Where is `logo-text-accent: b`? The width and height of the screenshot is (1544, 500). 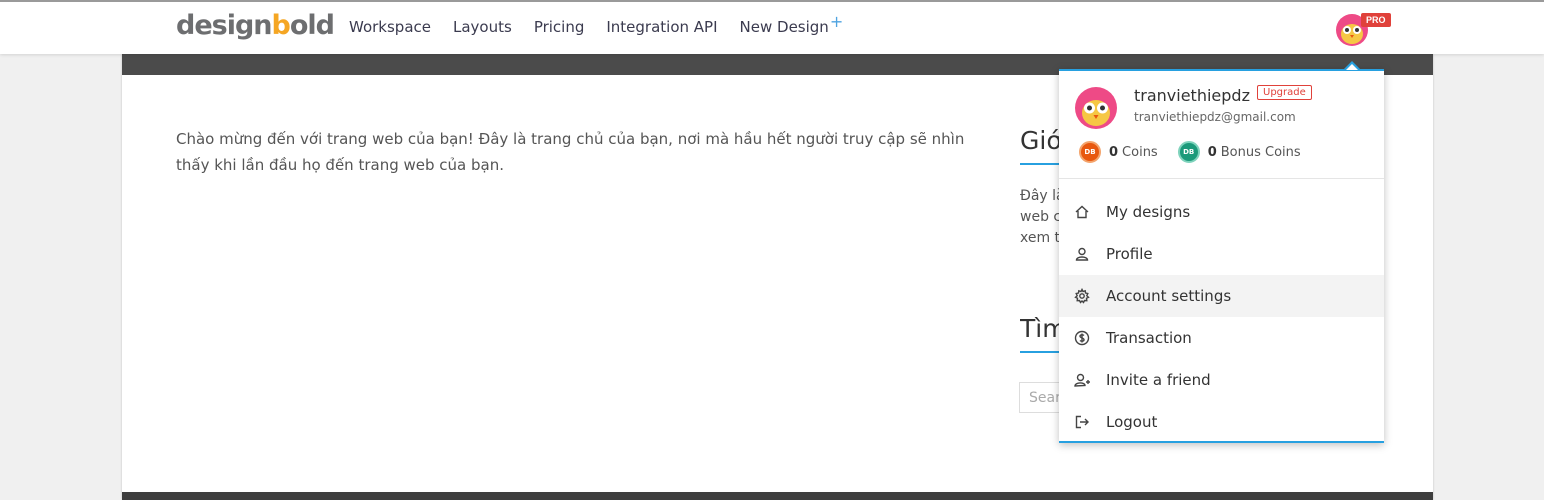 logo-text-accent: b is located at coordinates (281, 25).